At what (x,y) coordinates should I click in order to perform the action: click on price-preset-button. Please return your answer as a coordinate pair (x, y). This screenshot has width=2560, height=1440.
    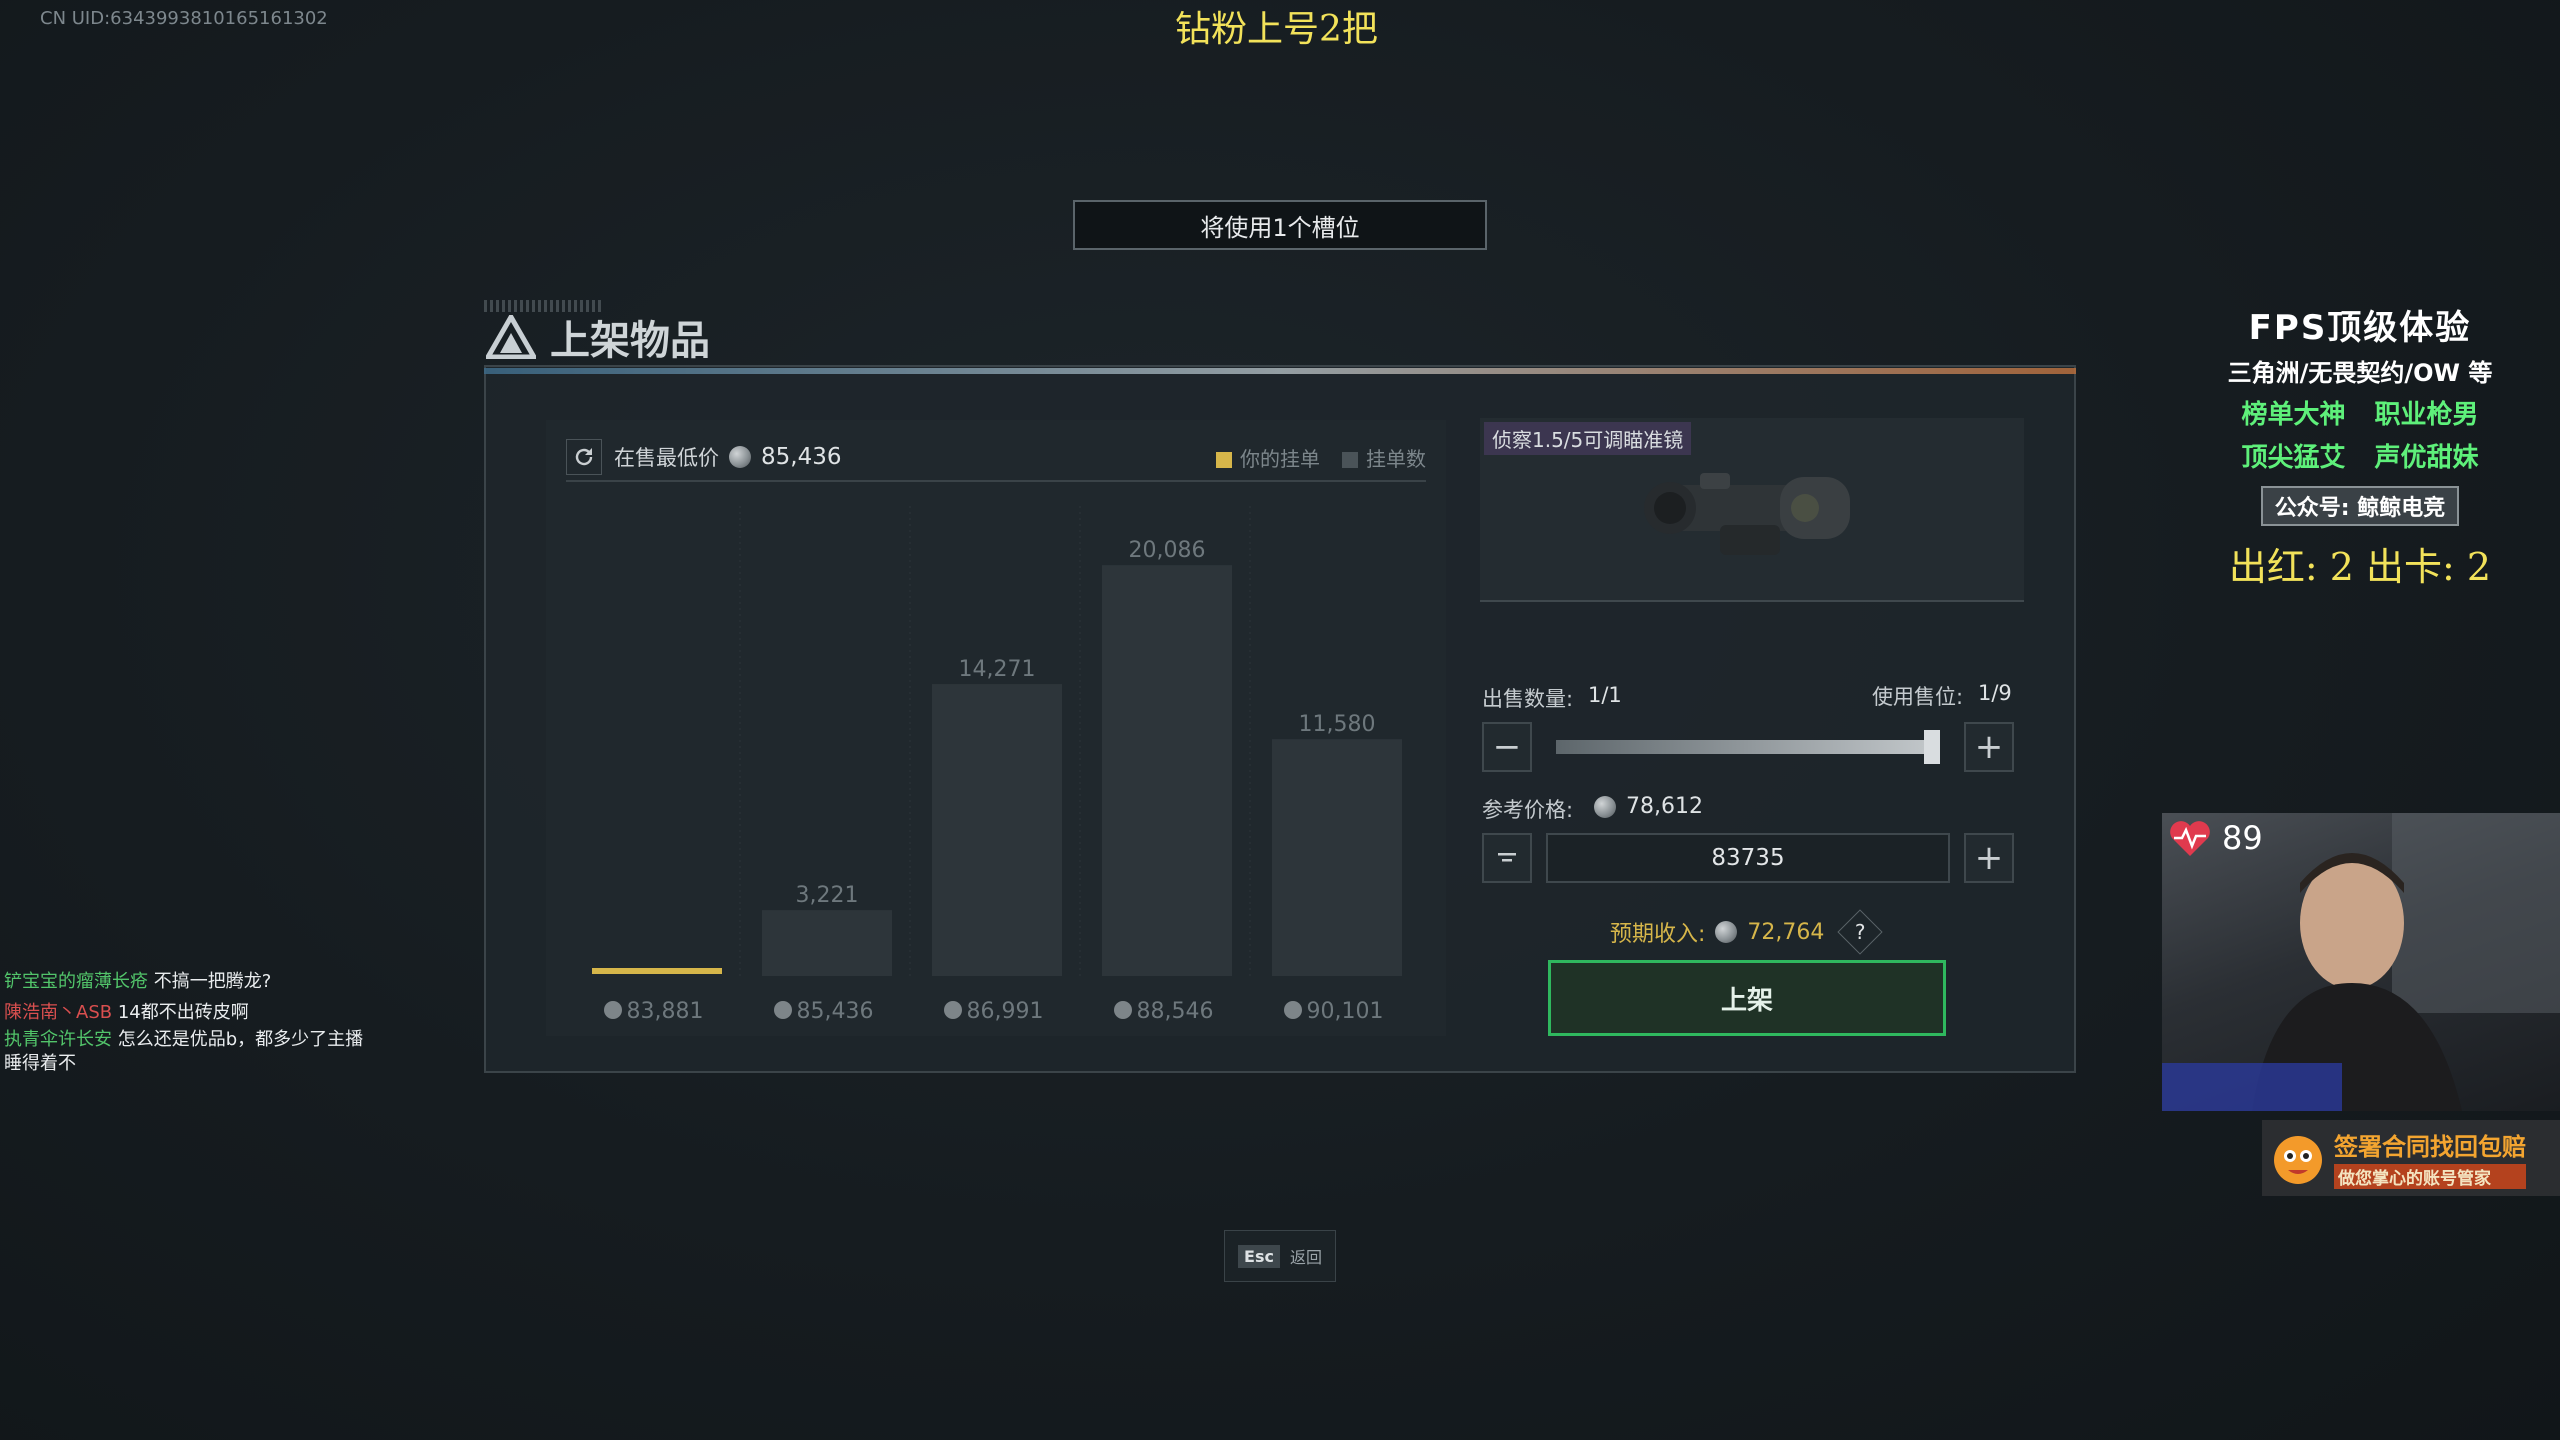
    Looking at the image, I should click on (1507, 858).